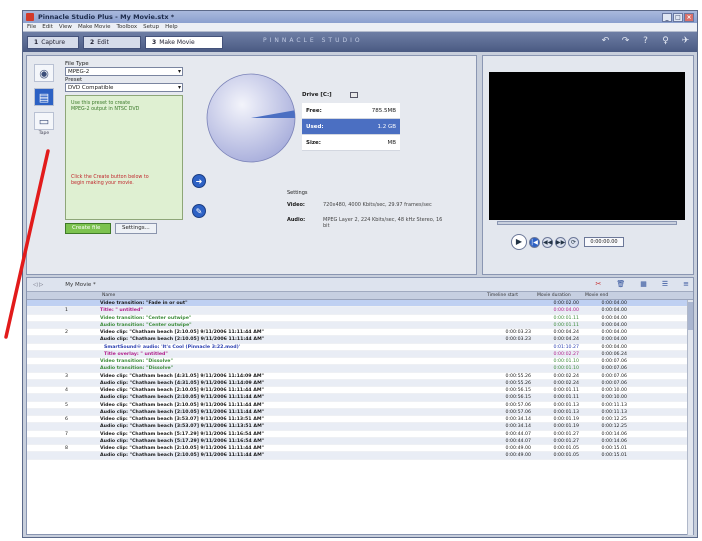 The width and height of the screenshot is (702, 541). What do you see at coordinates (126, 27) in the screenshot?
I see `menu-toolbox: Toolbox` at bounding box center [126, 27].